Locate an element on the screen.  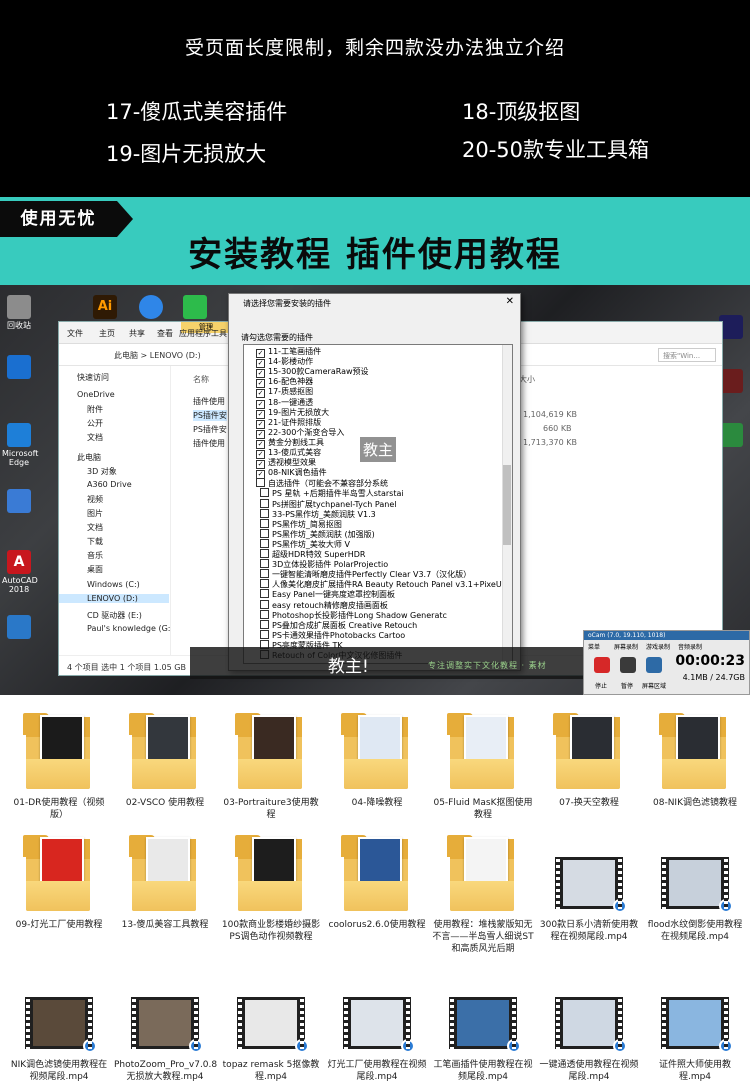
folder-item: 100款商业影楼婚纱摄影PS调色动作视频教程 is located at coordinates (271, 889).